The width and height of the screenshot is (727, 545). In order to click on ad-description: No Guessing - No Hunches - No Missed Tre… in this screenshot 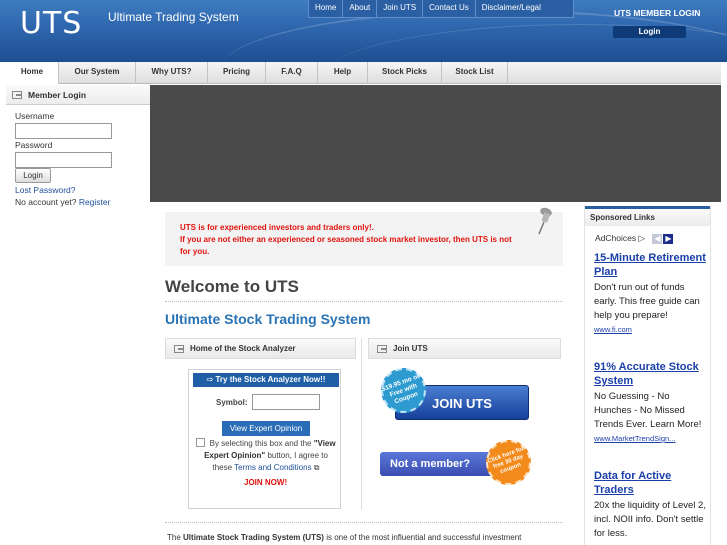, I will do `click(648, 410)`.